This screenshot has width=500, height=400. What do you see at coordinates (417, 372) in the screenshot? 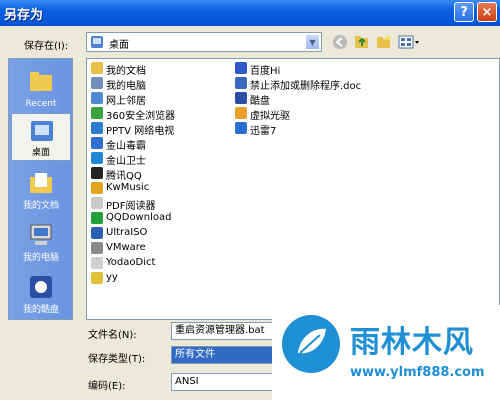
I see `watermark-url: www.ylmf888.com` at bounding box center [417, 372].